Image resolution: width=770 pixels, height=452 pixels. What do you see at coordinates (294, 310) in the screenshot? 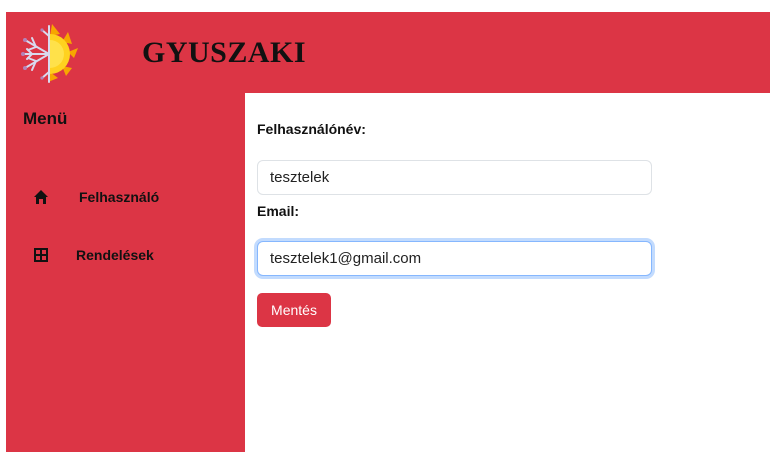
I see `save-button: Mentés` at bounding box center [294, 310].